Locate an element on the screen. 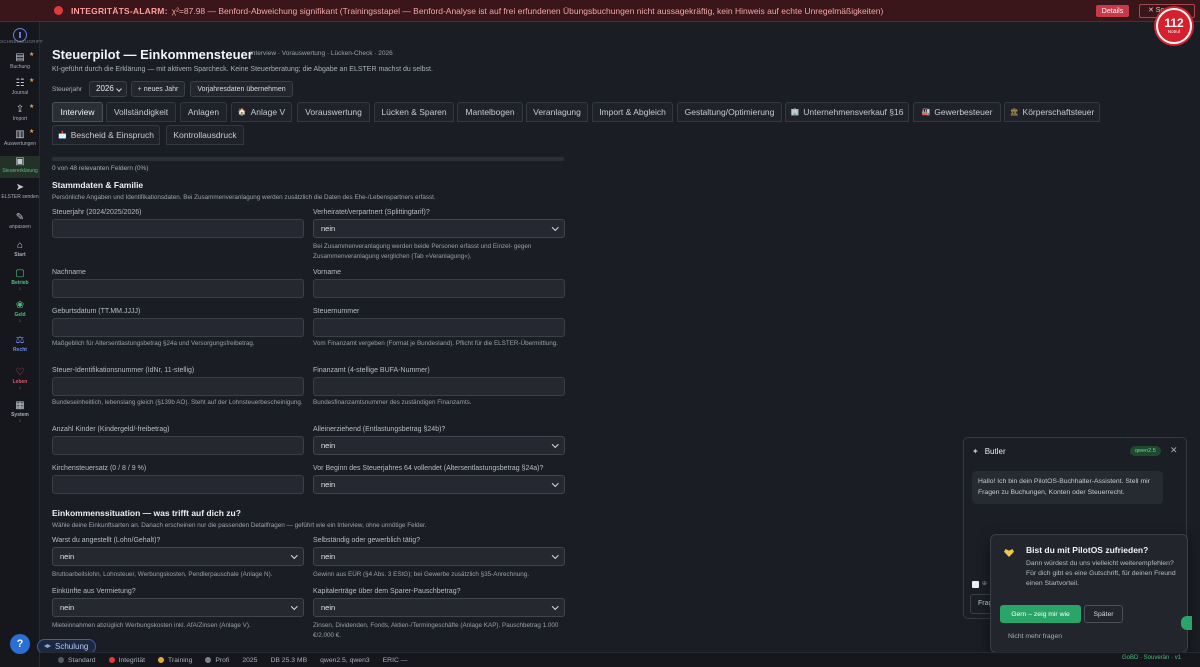 The height and width of the screenshot is (667, 1200). status-item-label: qwen2.5, qwen3 is located at coordinates (345, 660).